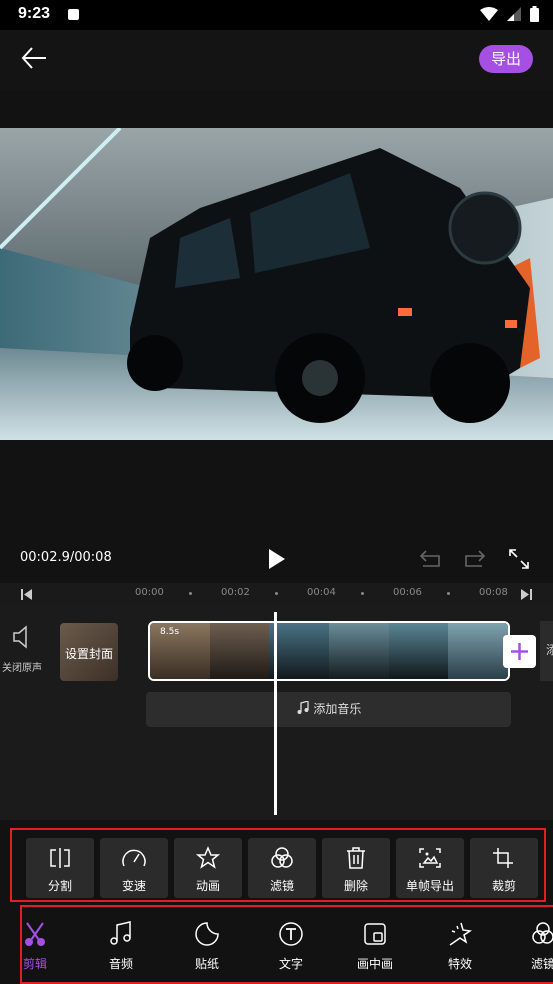  Describe the element at coordinates (134, 858) in the screenshot. I see `speed-icon` at that location.